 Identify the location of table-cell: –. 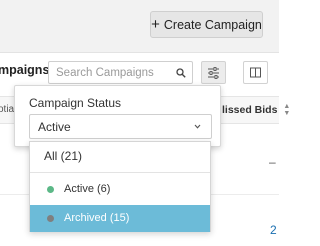
(272, 162).